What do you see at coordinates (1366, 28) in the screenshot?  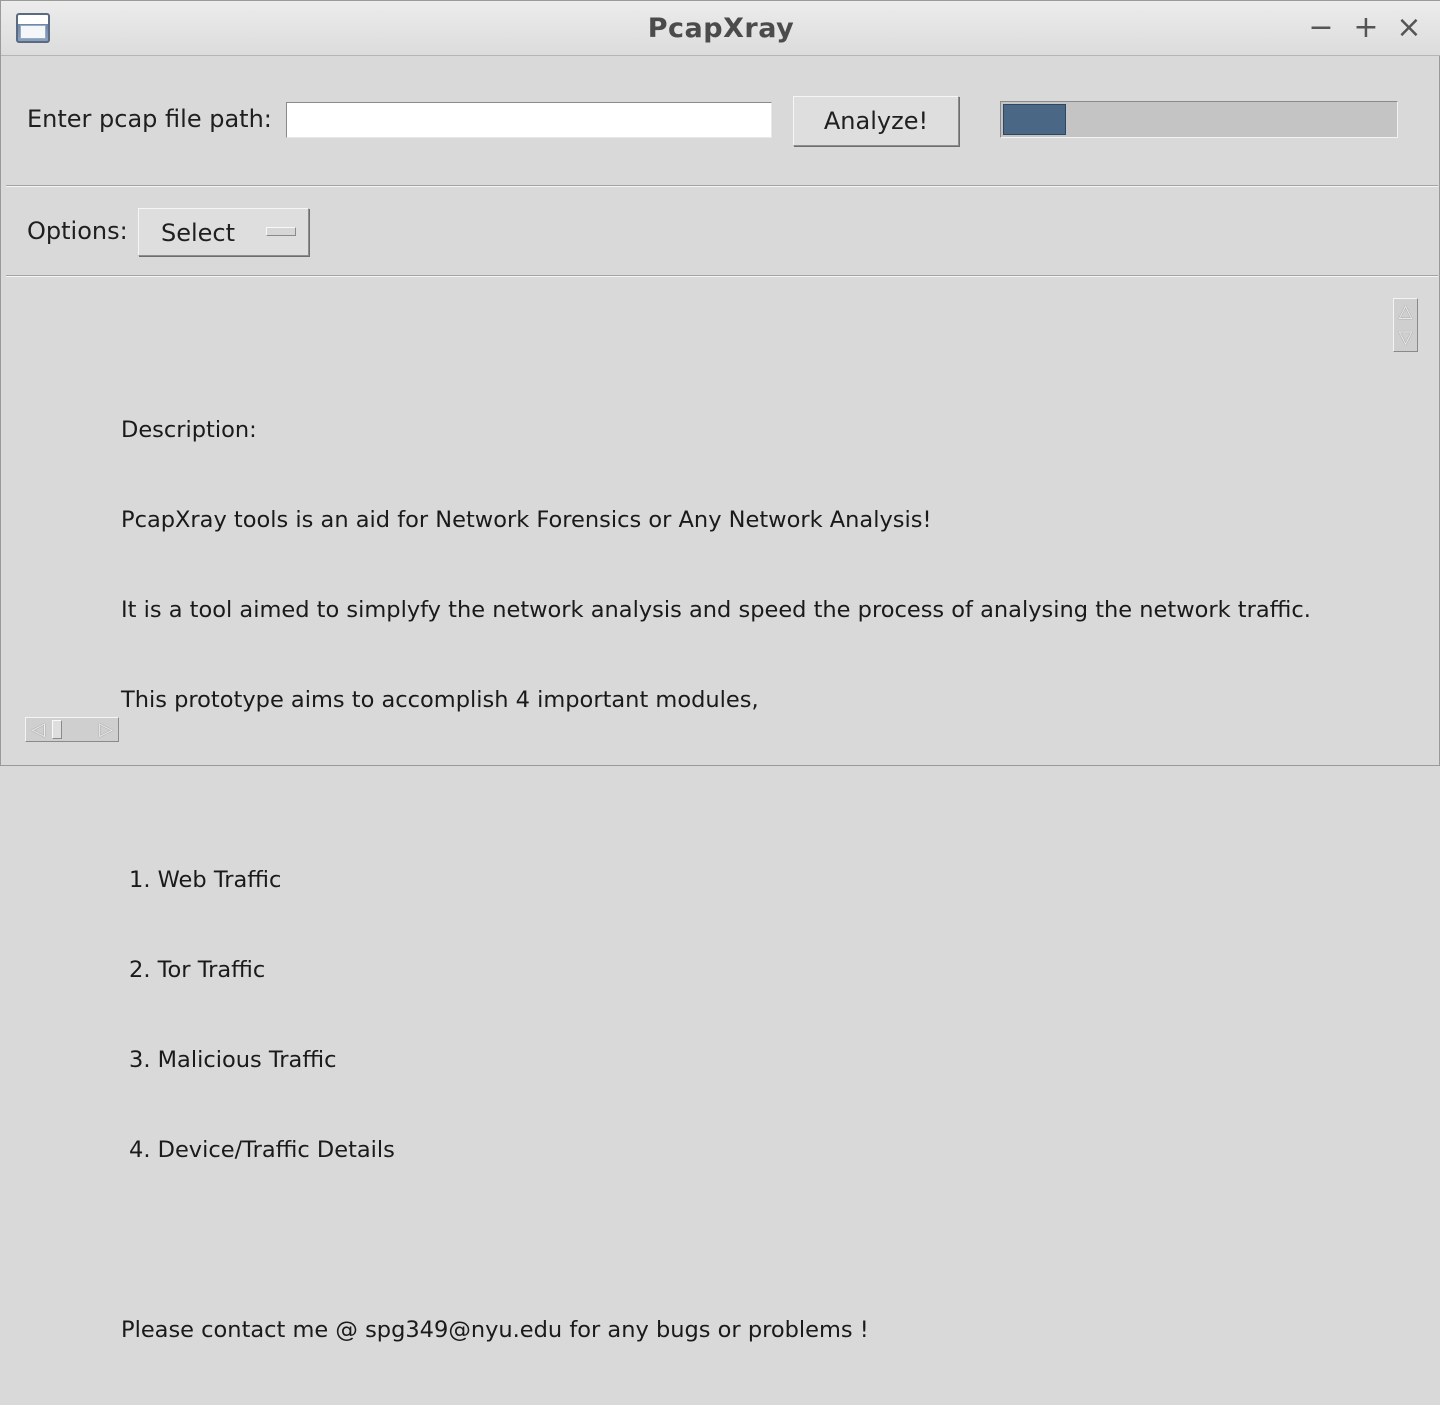 I see `maximize-icon: +` at bounding box center [1366, 28].